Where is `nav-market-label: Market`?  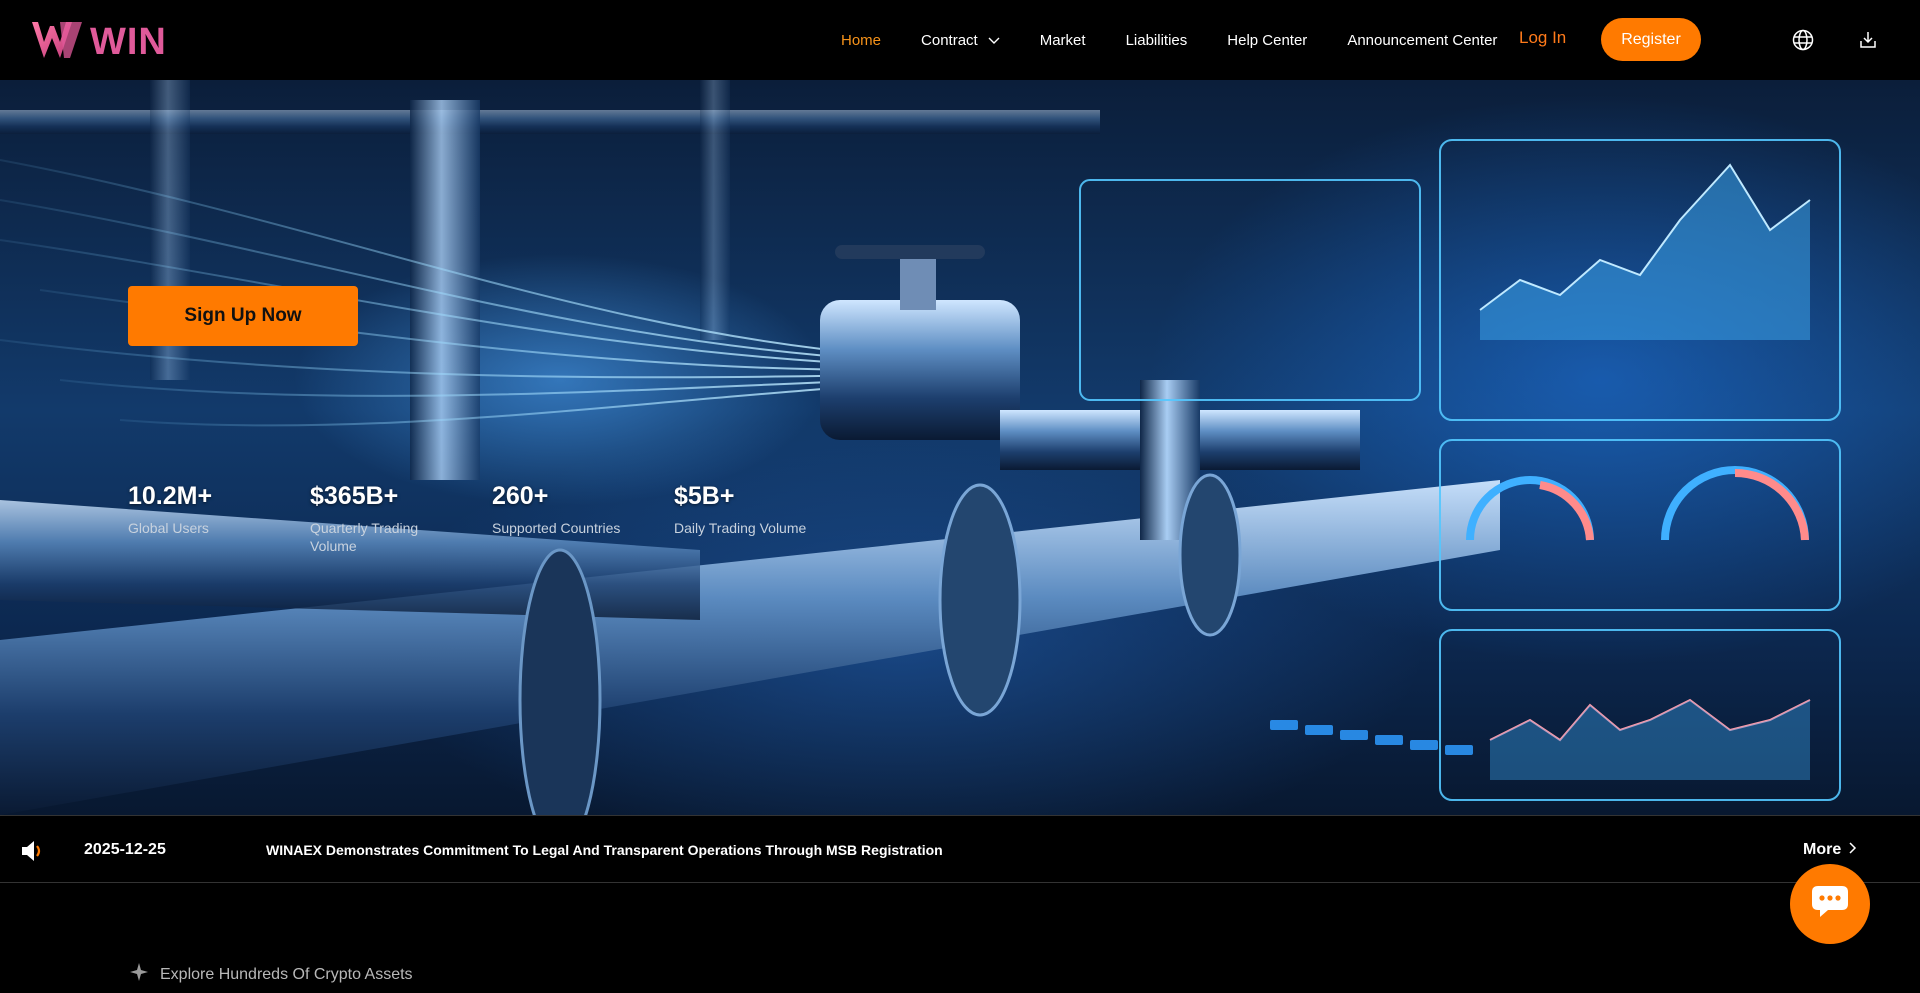
nav-market-label: Market is located at coordinates (1062, 40).